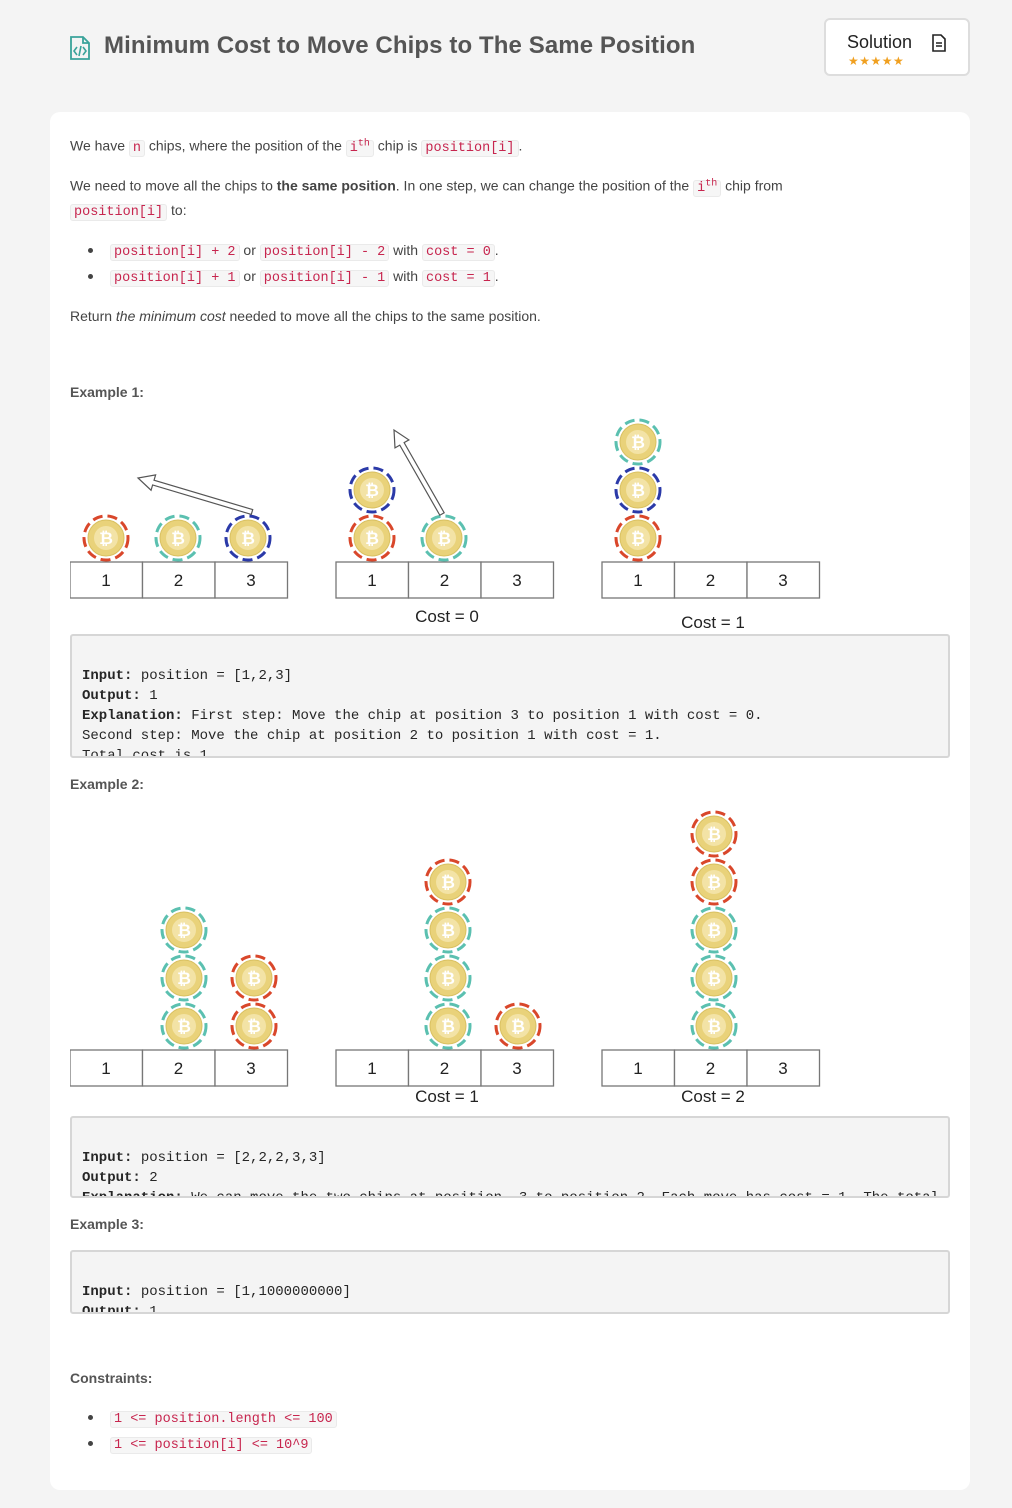  What do you see at coordinates (241, 1292) in the screenshot?
I see `code-value: position = [1,1000000000]` at bounding box center [241, 1292].